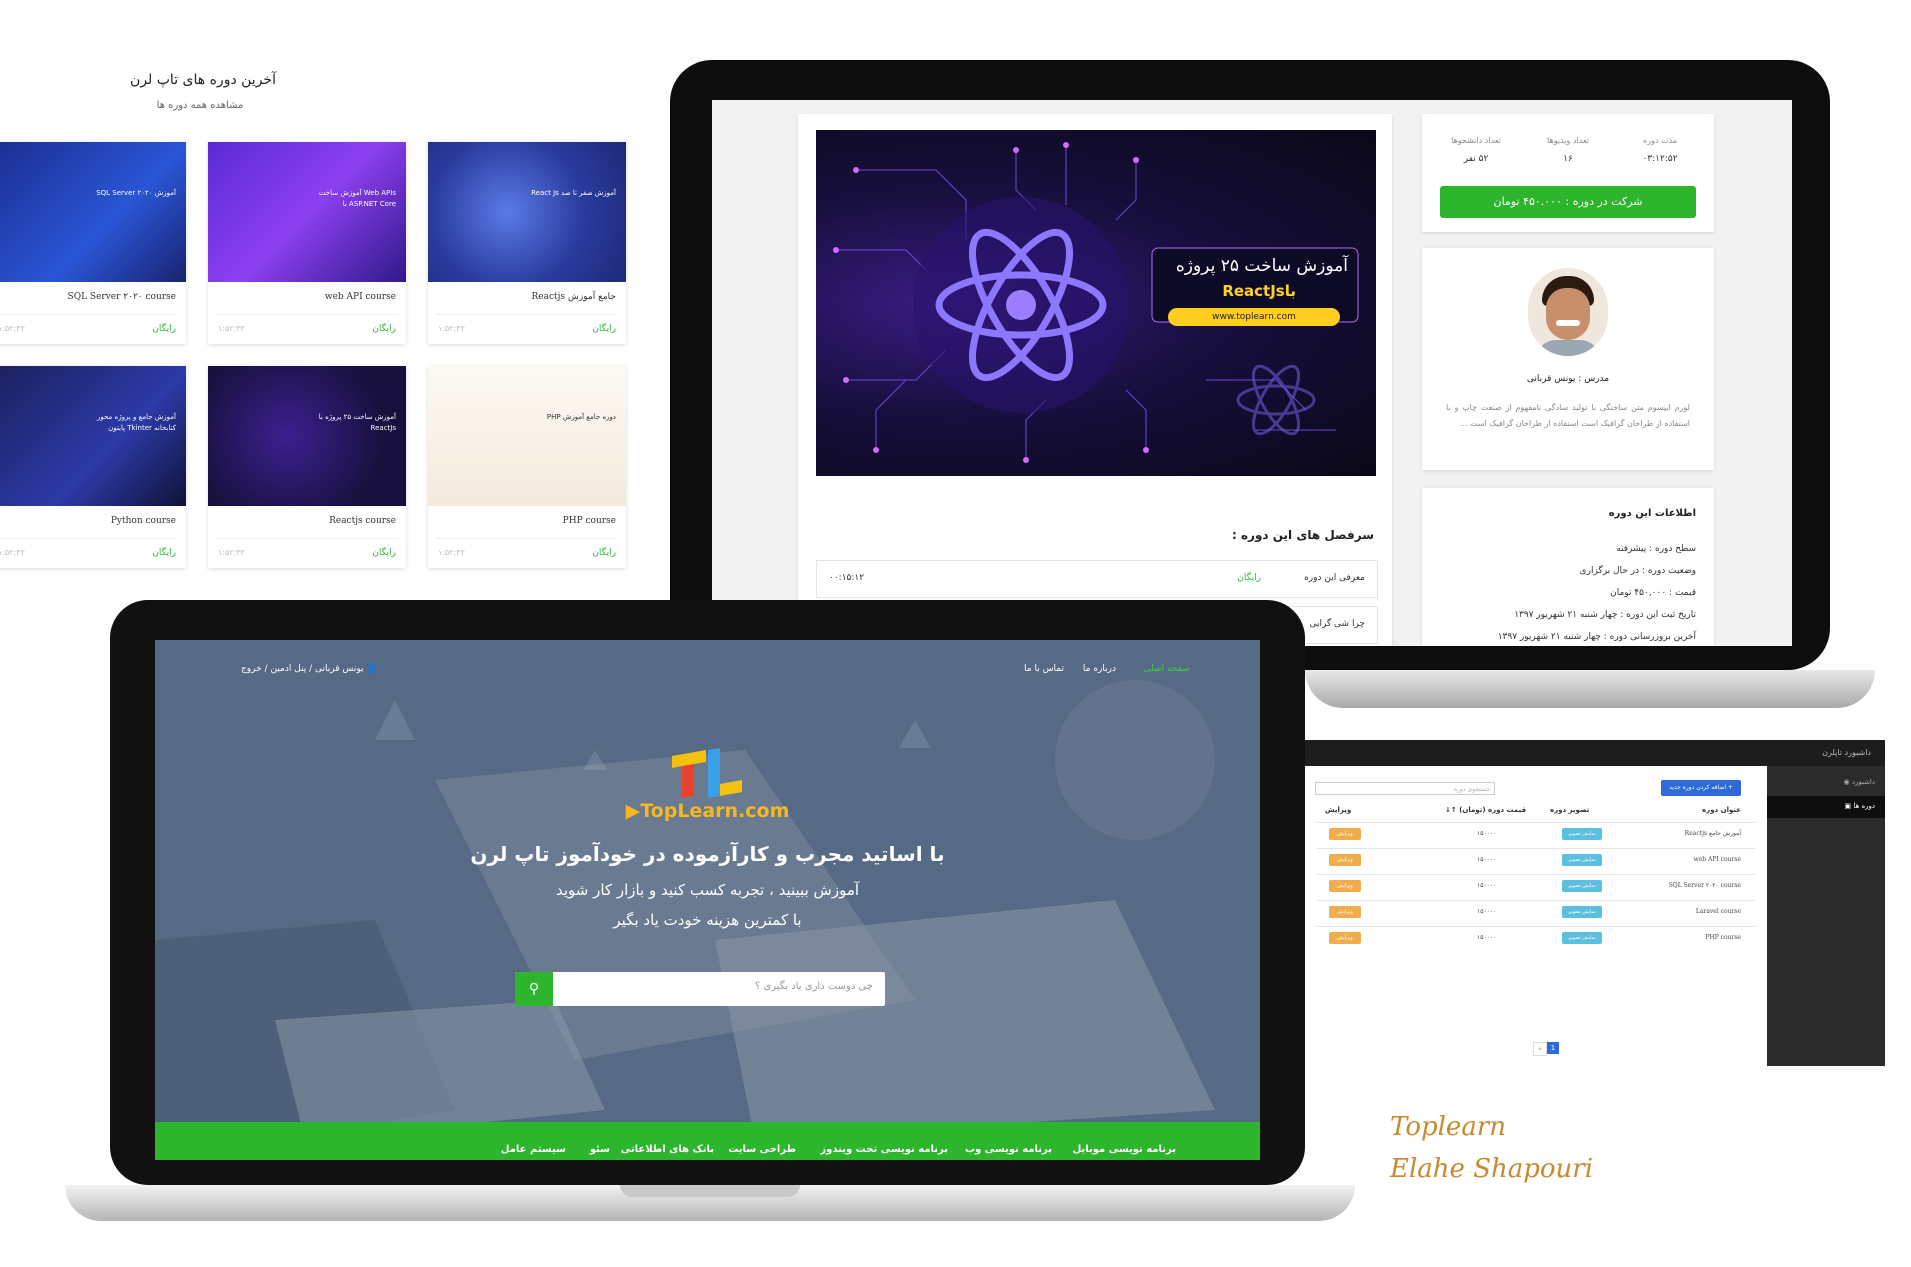 This screenshot has width=1911, height=1267. What do you see at coordinates (1096, 302) in the screenshot?
I see `circuit-lines-graphic` at bounding box center [1096, 302].